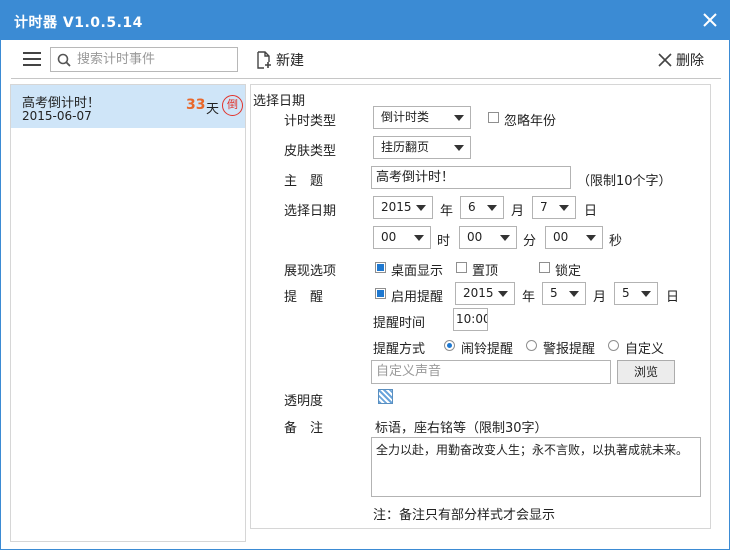 The image size is (730, 550). What do you see at coordinates (461, 428) in the screenshot?
I see `note-hint: 标语，座右铭等（限制30字）` at bounding box center [461, 428].